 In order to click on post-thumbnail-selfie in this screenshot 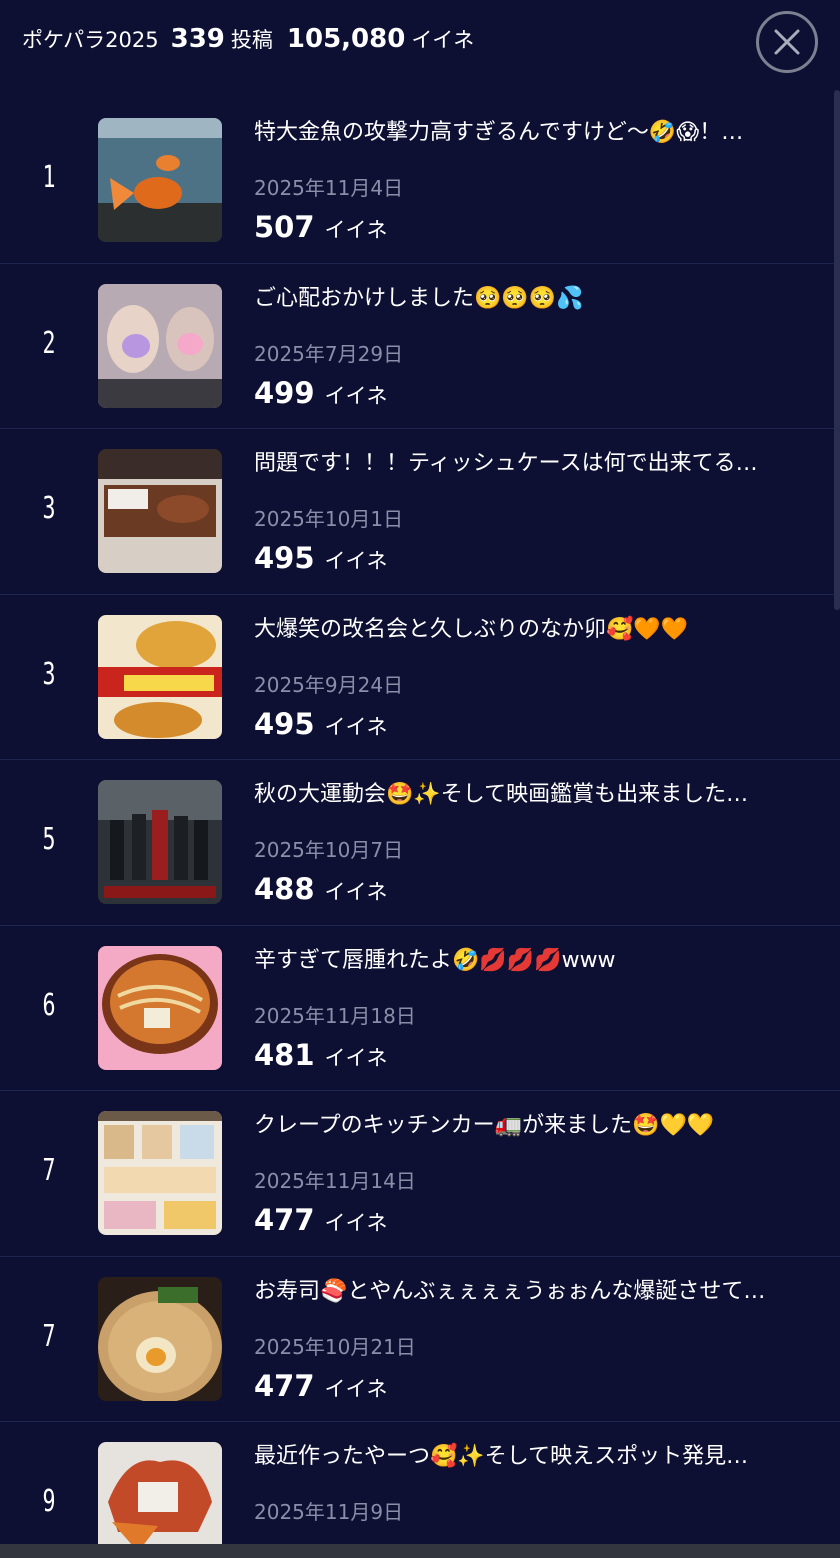, I will do `click(160, 345)`.